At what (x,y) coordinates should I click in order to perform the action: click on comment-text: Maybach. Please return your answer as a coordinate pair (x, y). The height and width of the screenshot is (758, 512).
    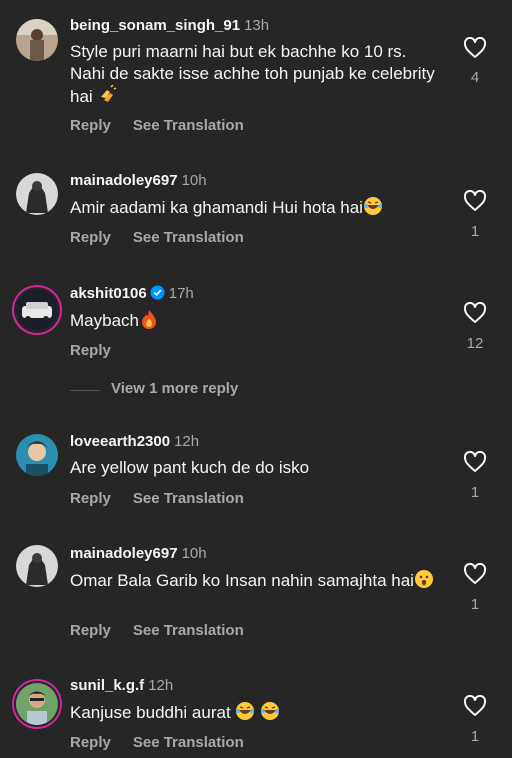
    Looking at the image, I should click on (256, 320).